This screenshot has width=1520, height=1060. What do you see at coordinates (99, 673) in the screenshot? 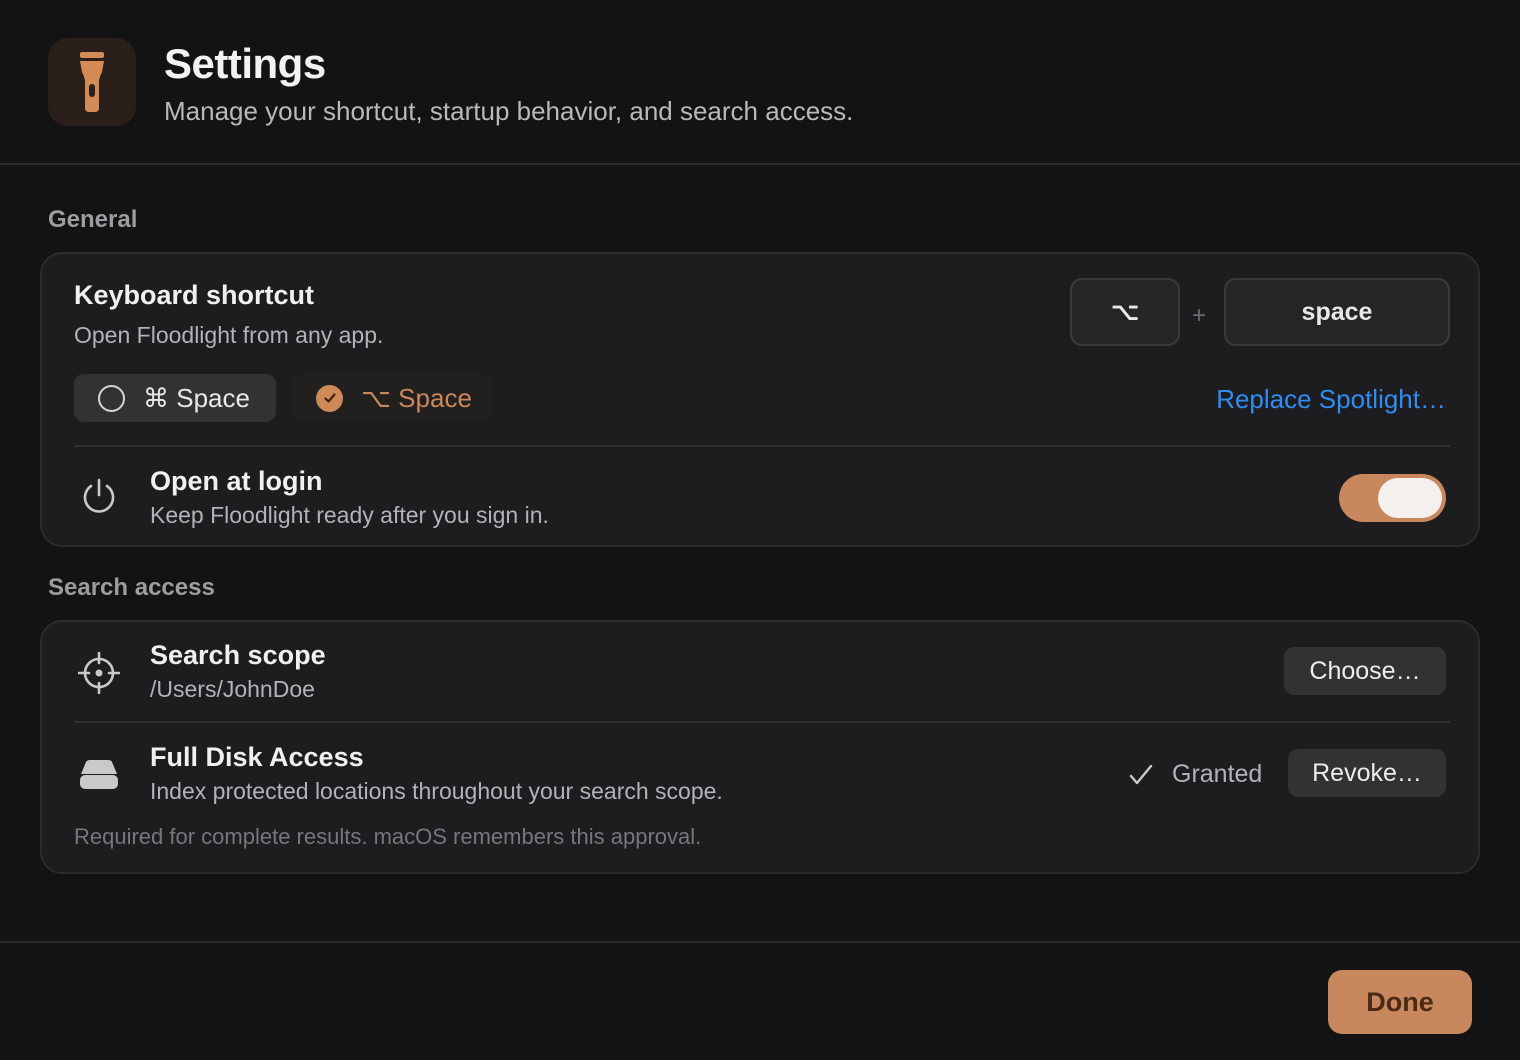
I see `crosshair-icon` at bounding box center [99, 673].